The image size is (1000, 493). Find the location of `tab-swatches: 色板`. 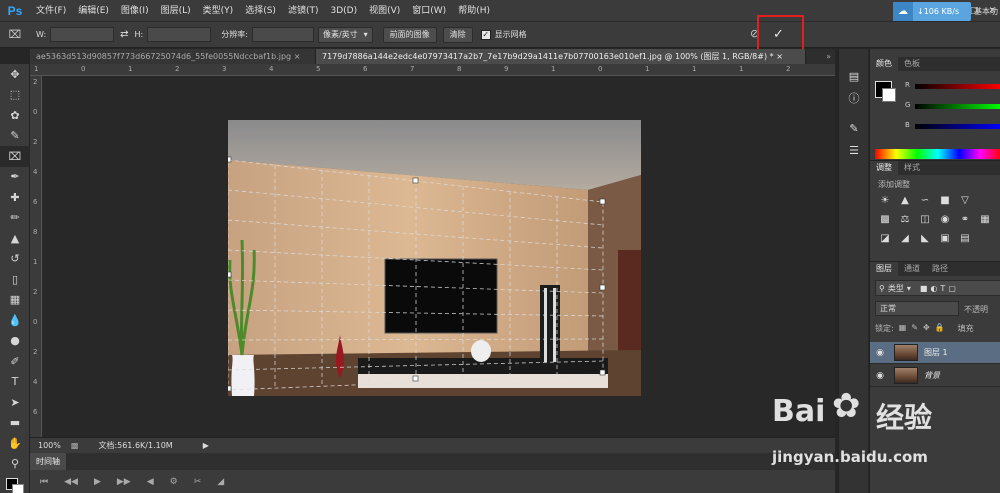

tab-swatches: 色板 is located at coordinates (912, 64).